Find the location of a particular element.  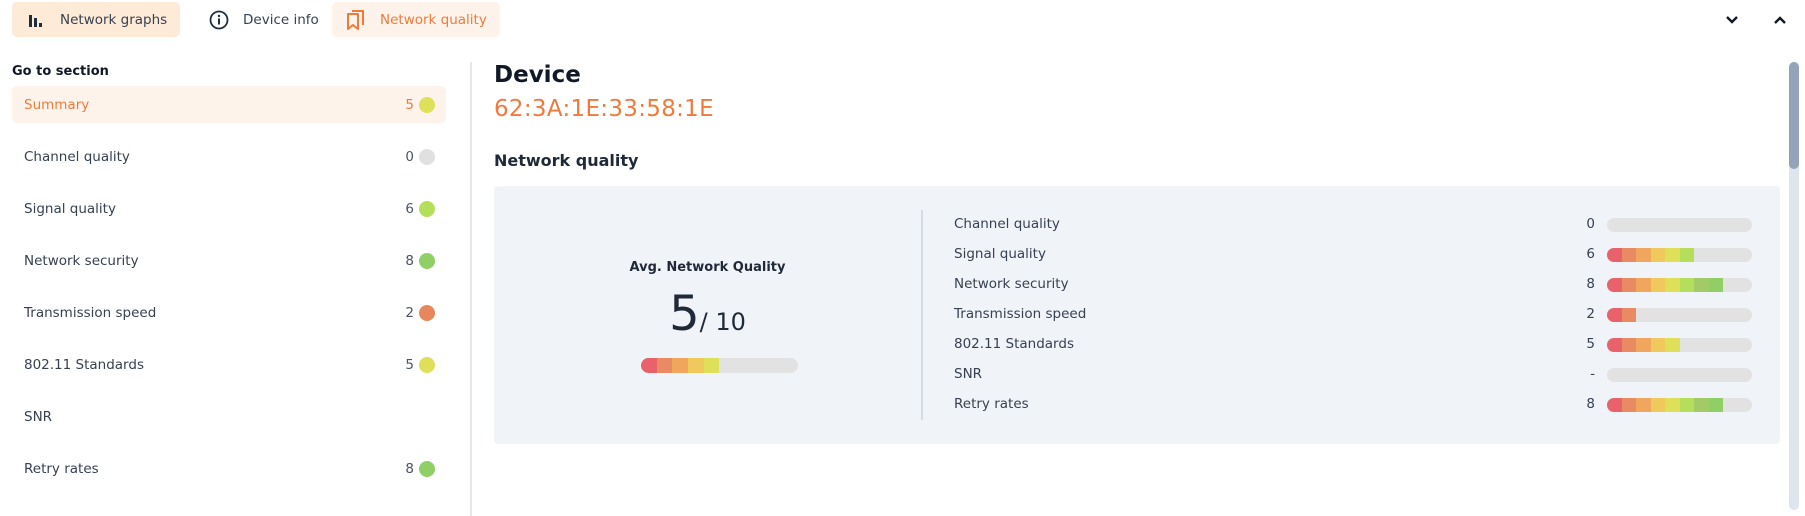

metric-value: 6 is located at coordinates (1590, 254).